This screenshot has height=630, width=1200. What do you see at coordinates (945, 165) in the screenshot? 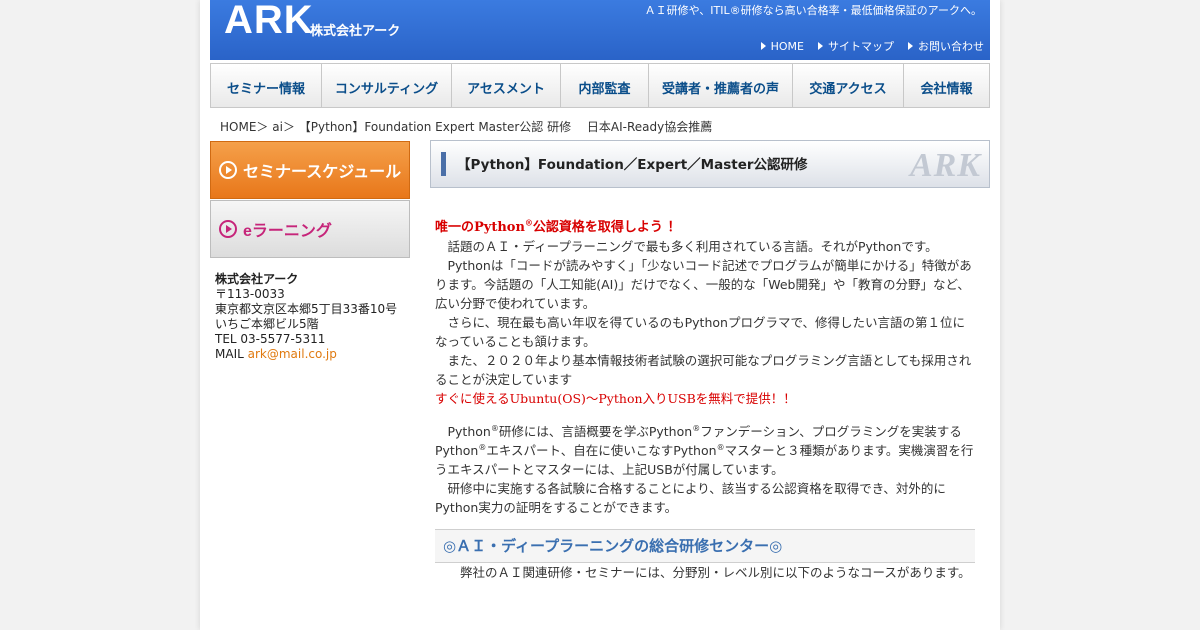
I see `ark-watermark-logo: ARK` at bounding box center [945, 165].